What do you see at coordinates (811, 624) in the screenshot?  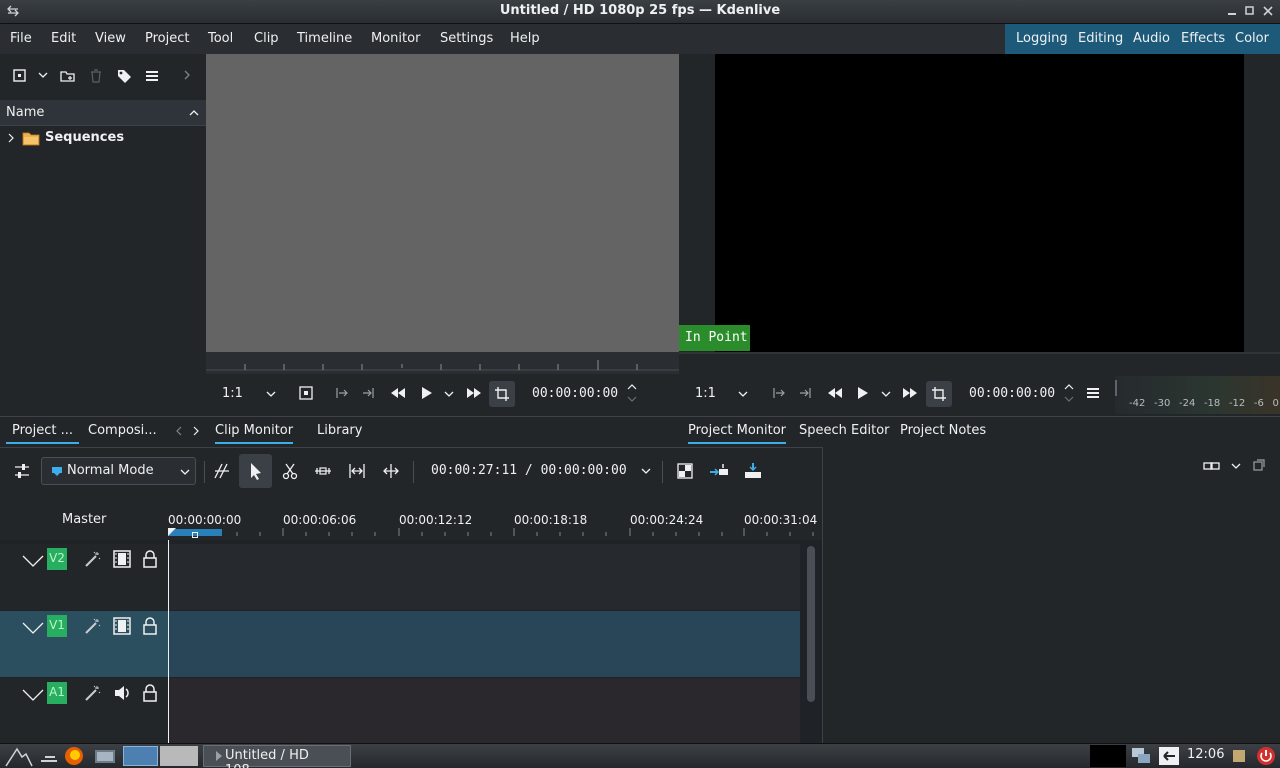 I see `vertical-scrollbar` at bounding box center [811, 624].